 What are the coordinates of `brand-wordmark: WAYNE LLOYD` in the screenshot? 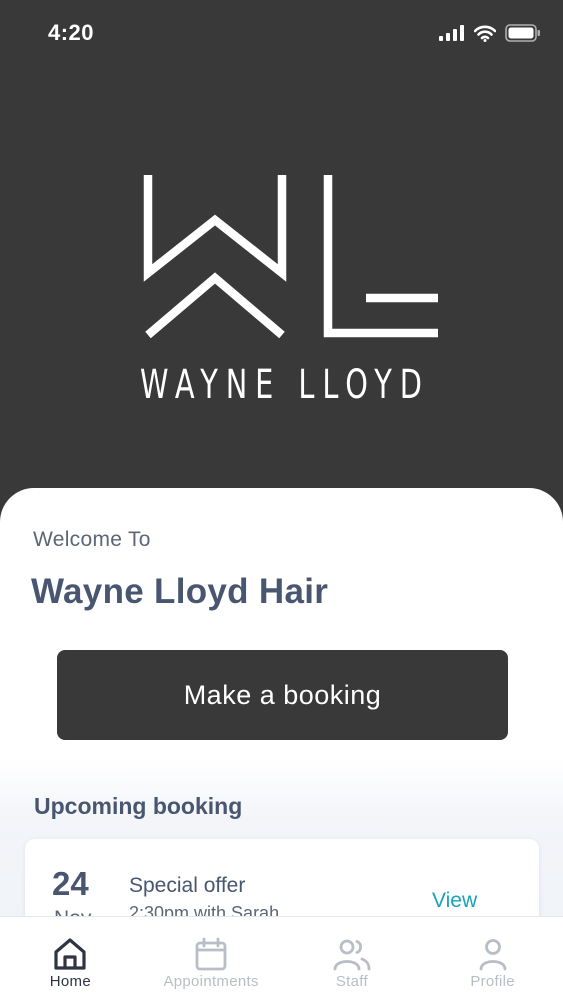 It's located at (285, 385).